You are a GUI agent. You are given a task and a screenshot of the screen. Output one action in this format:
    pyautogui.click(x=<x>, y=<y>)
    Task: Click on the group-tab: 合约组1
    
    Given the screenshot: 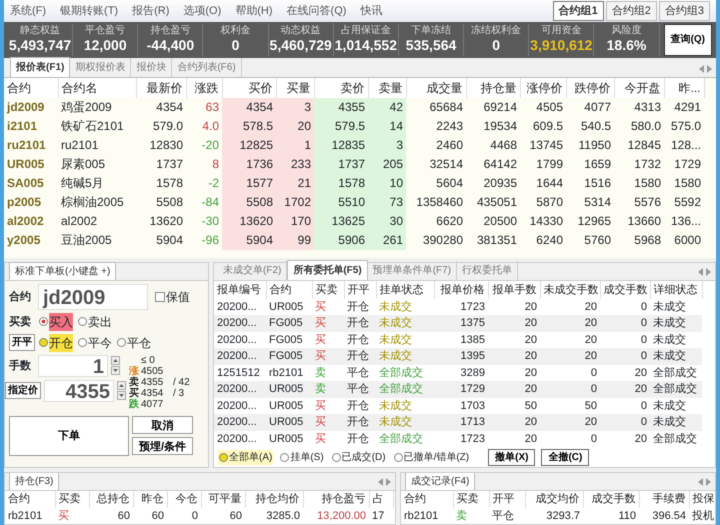 What is the action you would take?
    pyautogui.click(x=578, y=11)
    